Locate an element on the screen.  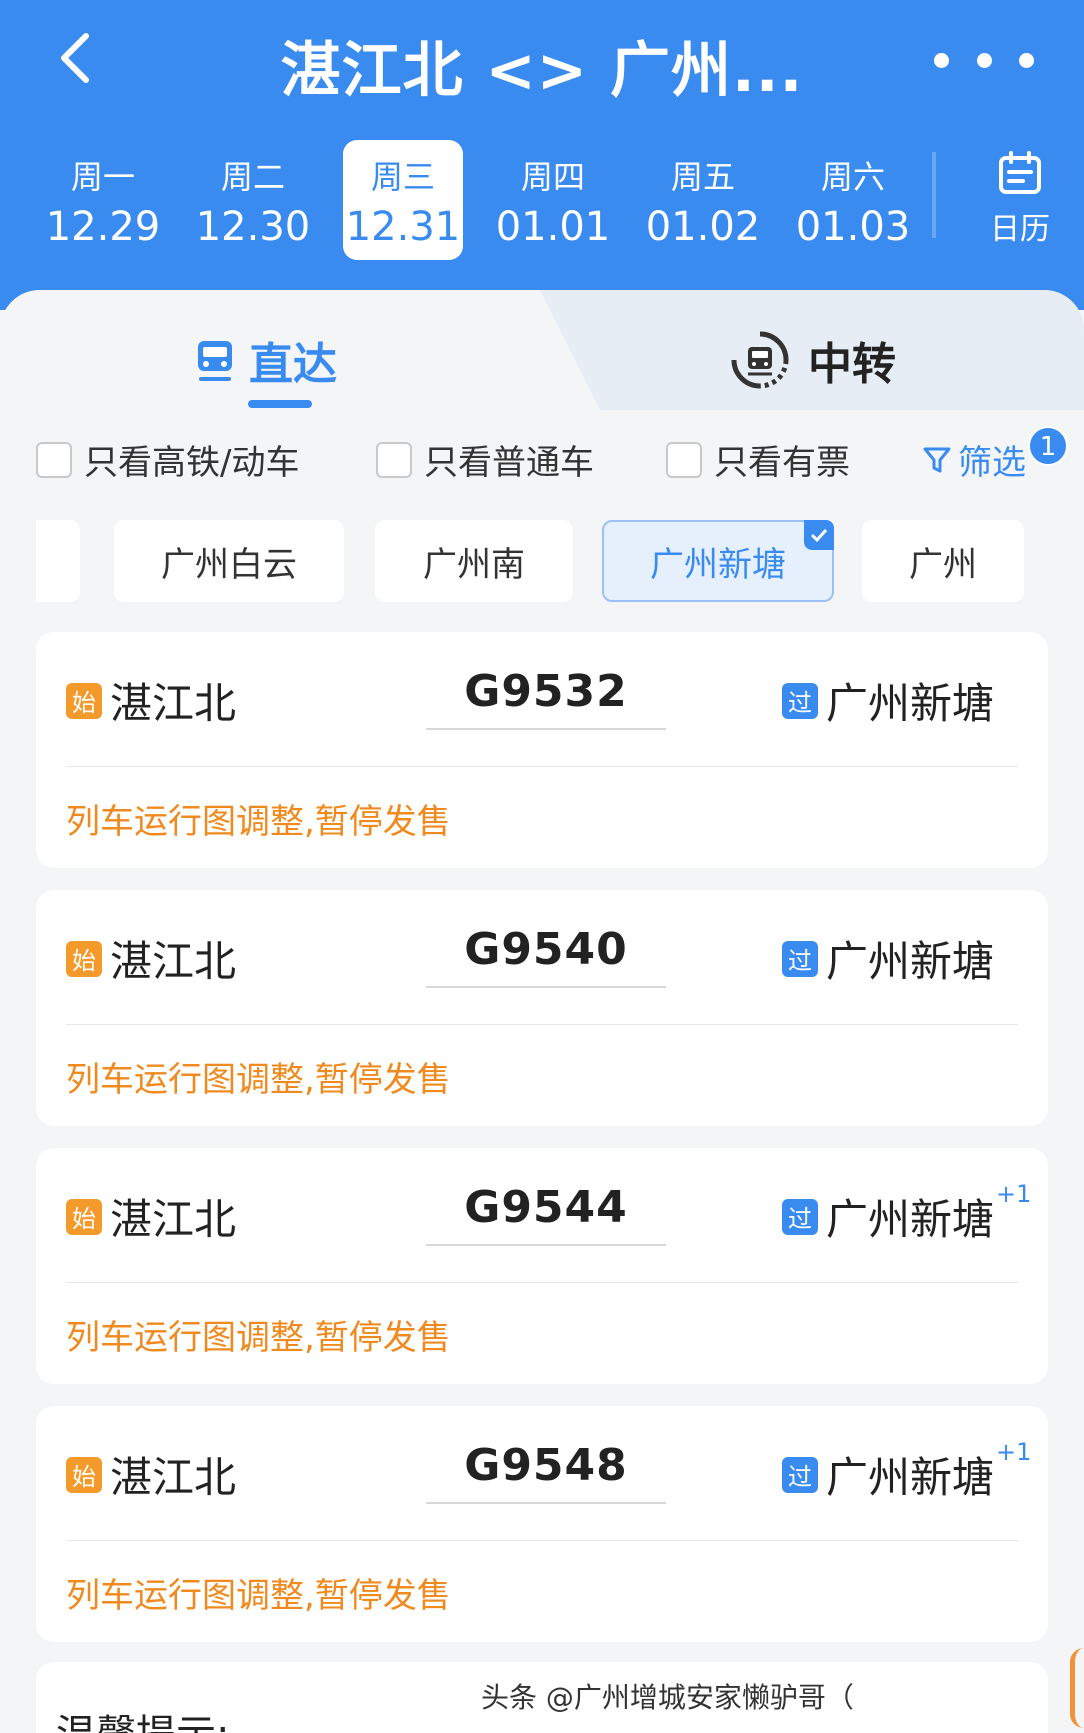
date-value: 12.31 is located at coordinates (403, 227).